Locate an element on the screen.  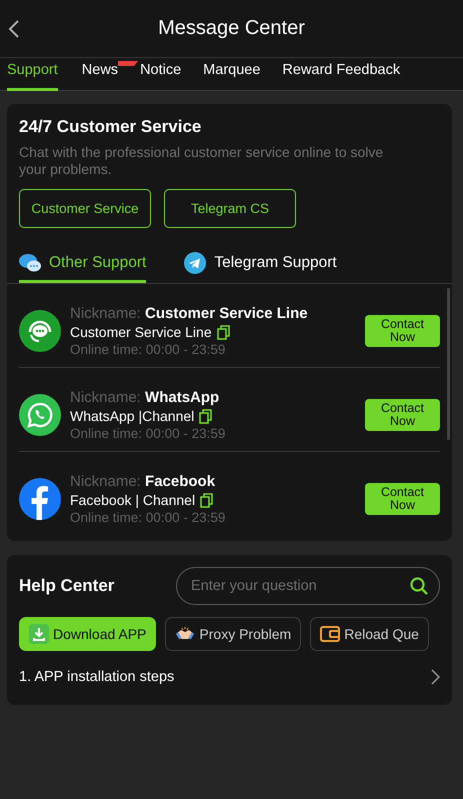
search-field: Enter your question is located at coordinates (308, 586).